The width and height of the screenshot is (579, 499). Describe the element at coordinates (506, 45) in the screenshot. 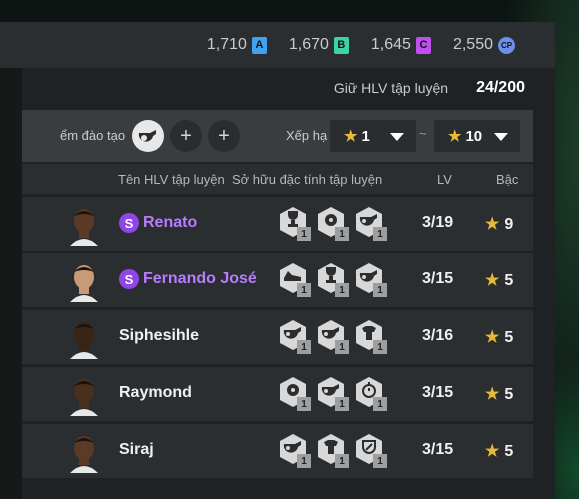

I see `currency-cp-icon: CP` at that location.